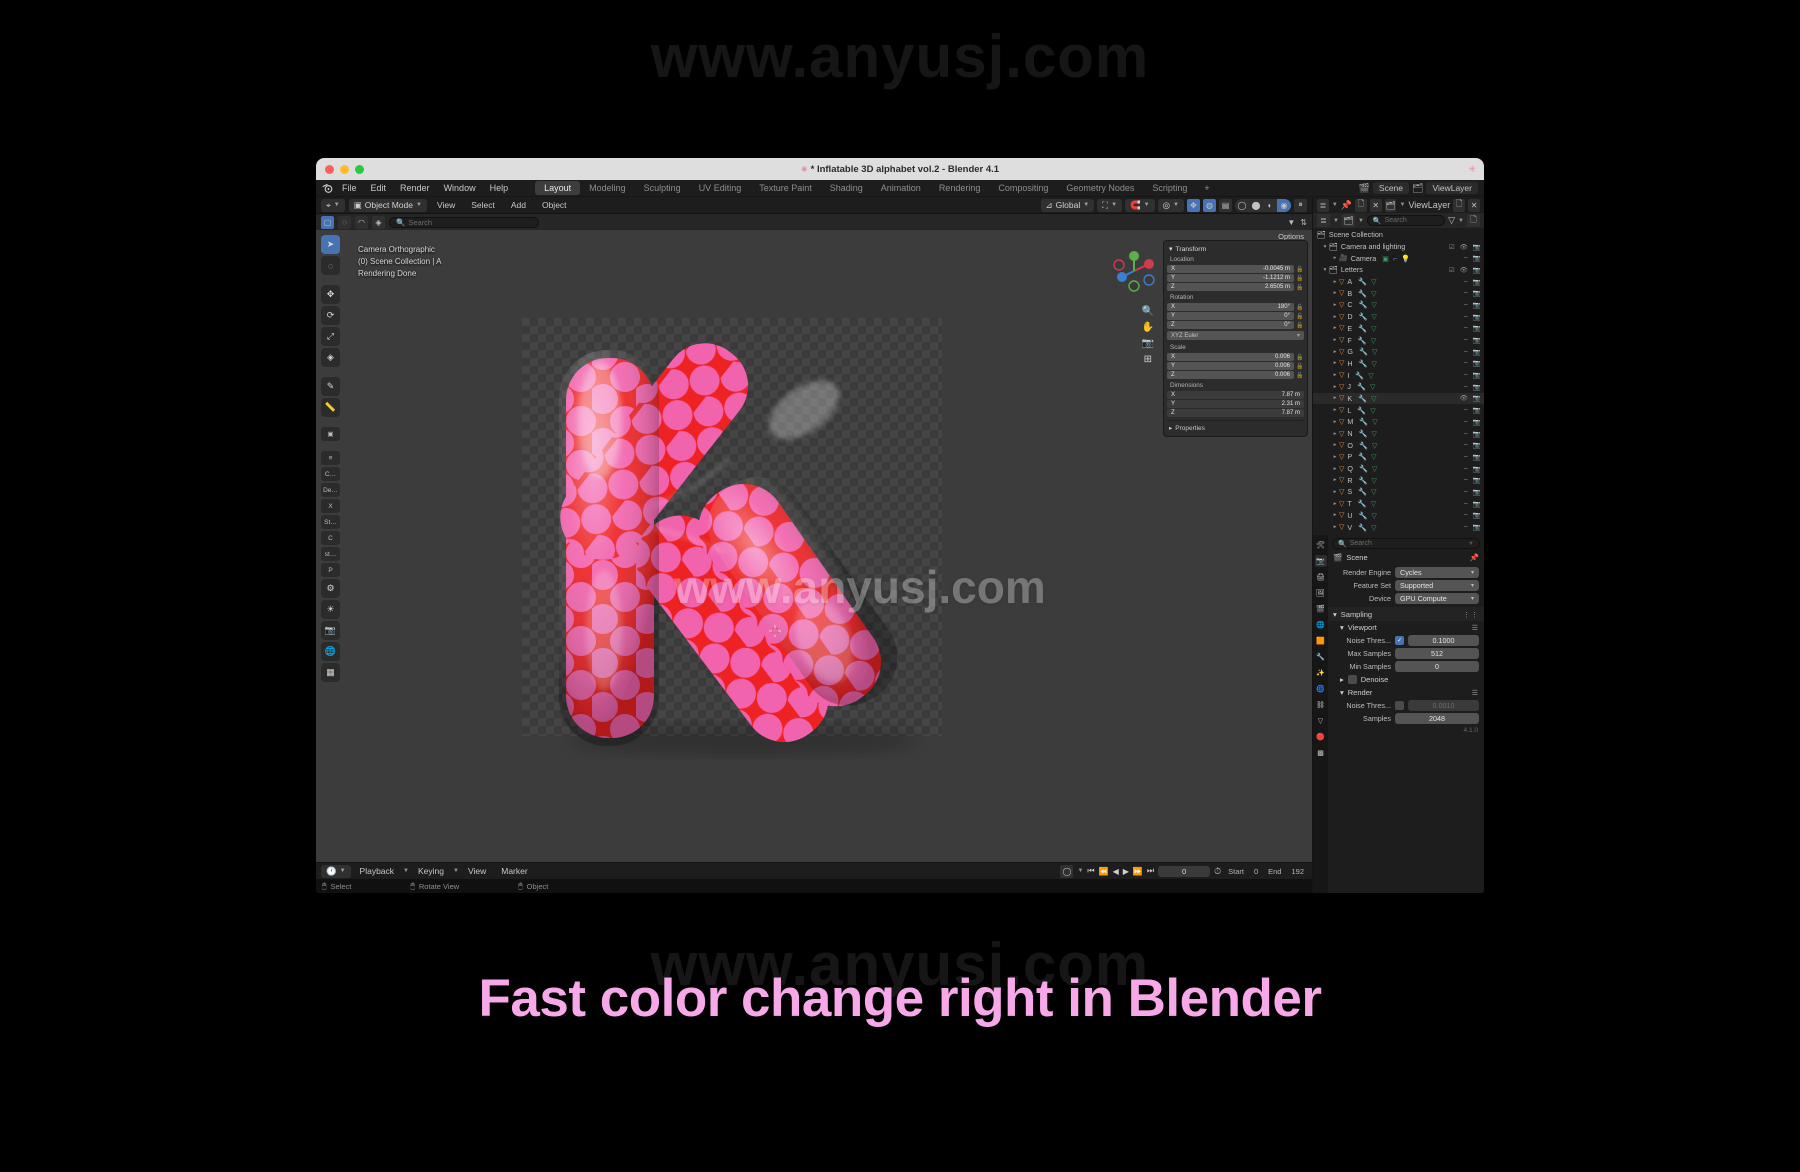  What do you see at coordinates (1406, 220) in the screenshot?
I see `outliner-search-field: 🔍 Search` at bounding box center [1406, 220].